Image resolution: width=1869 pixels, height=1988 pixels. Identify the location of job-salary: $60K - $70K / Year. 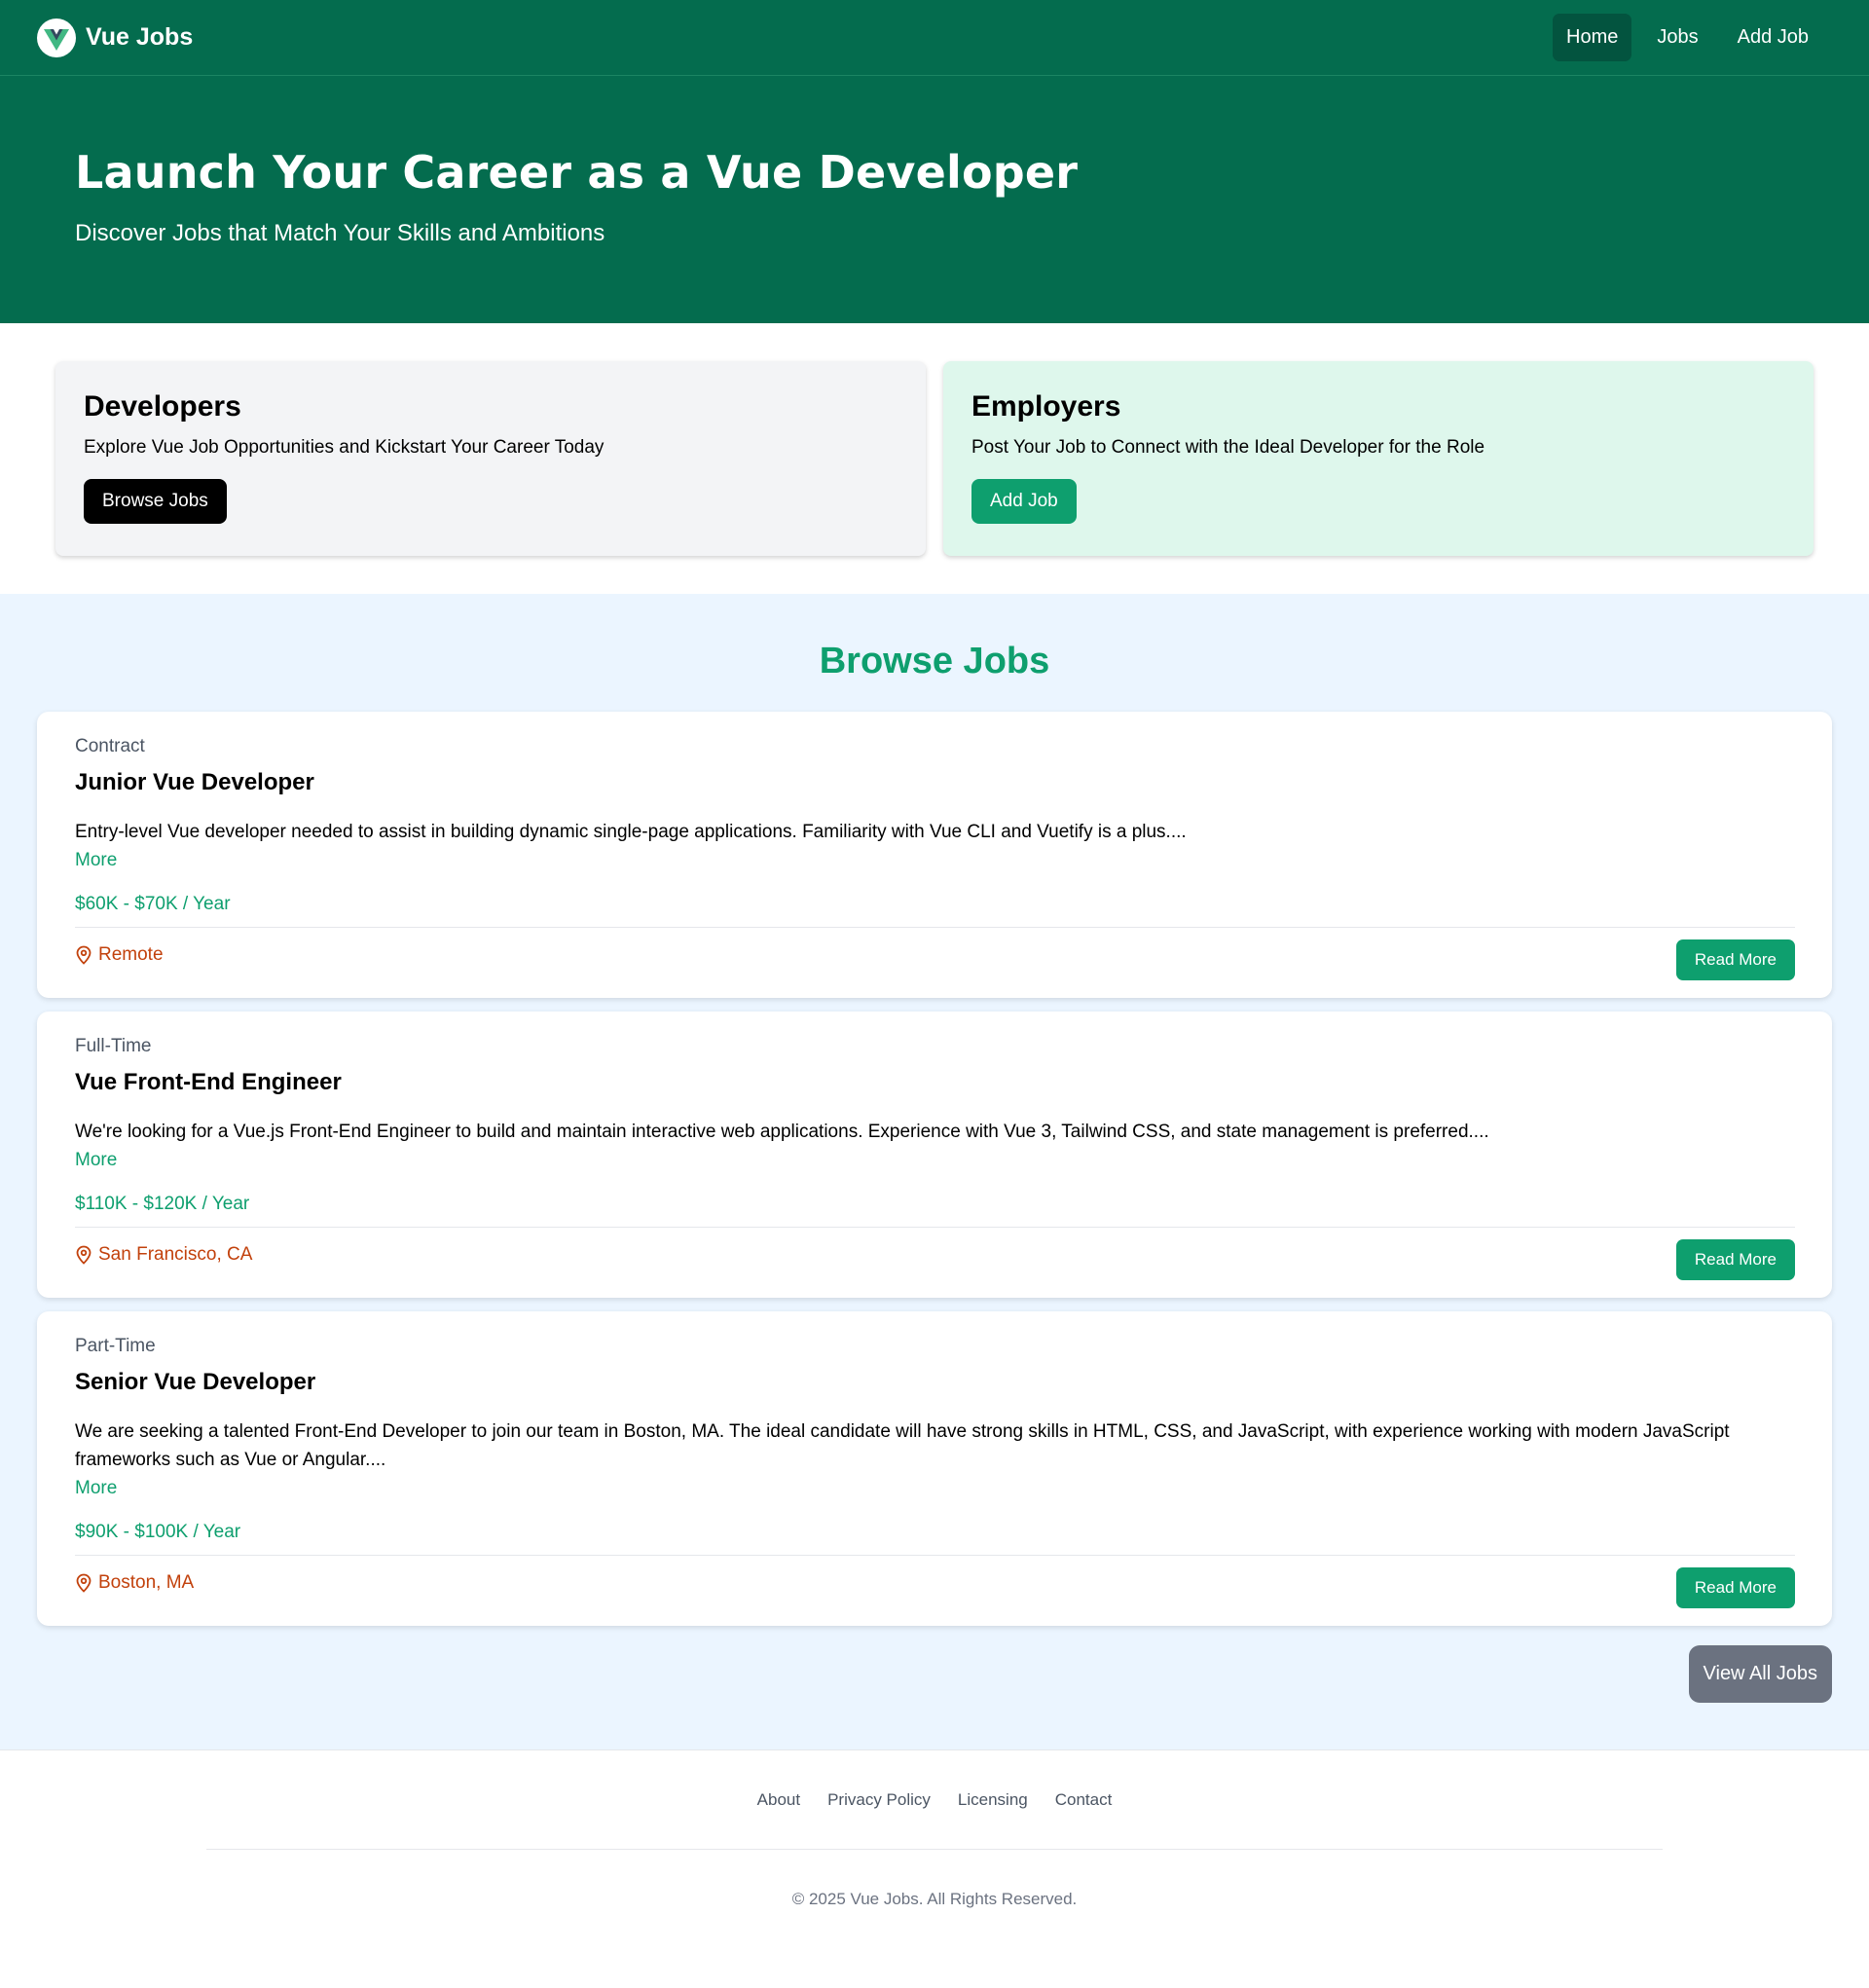
(935, 911).